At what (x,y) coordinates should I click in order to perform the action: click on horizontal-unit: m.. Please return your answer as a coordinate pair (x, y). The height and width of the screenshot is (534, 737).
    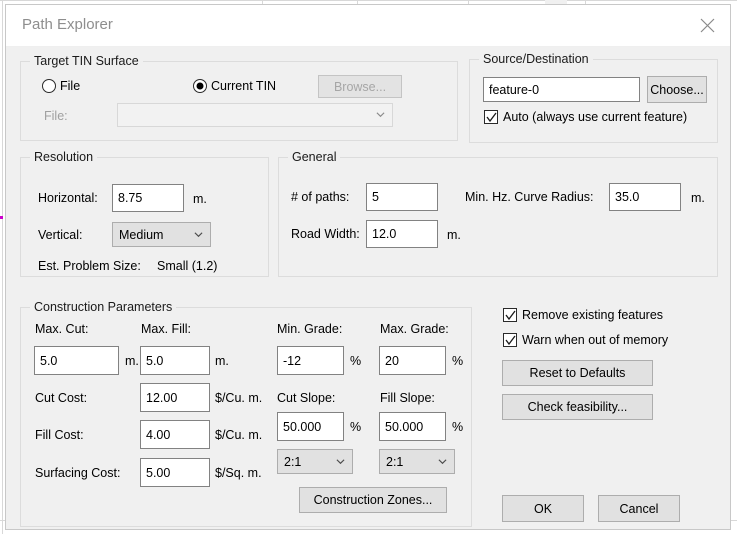
    Looking at the image, I should click on (200, 199).